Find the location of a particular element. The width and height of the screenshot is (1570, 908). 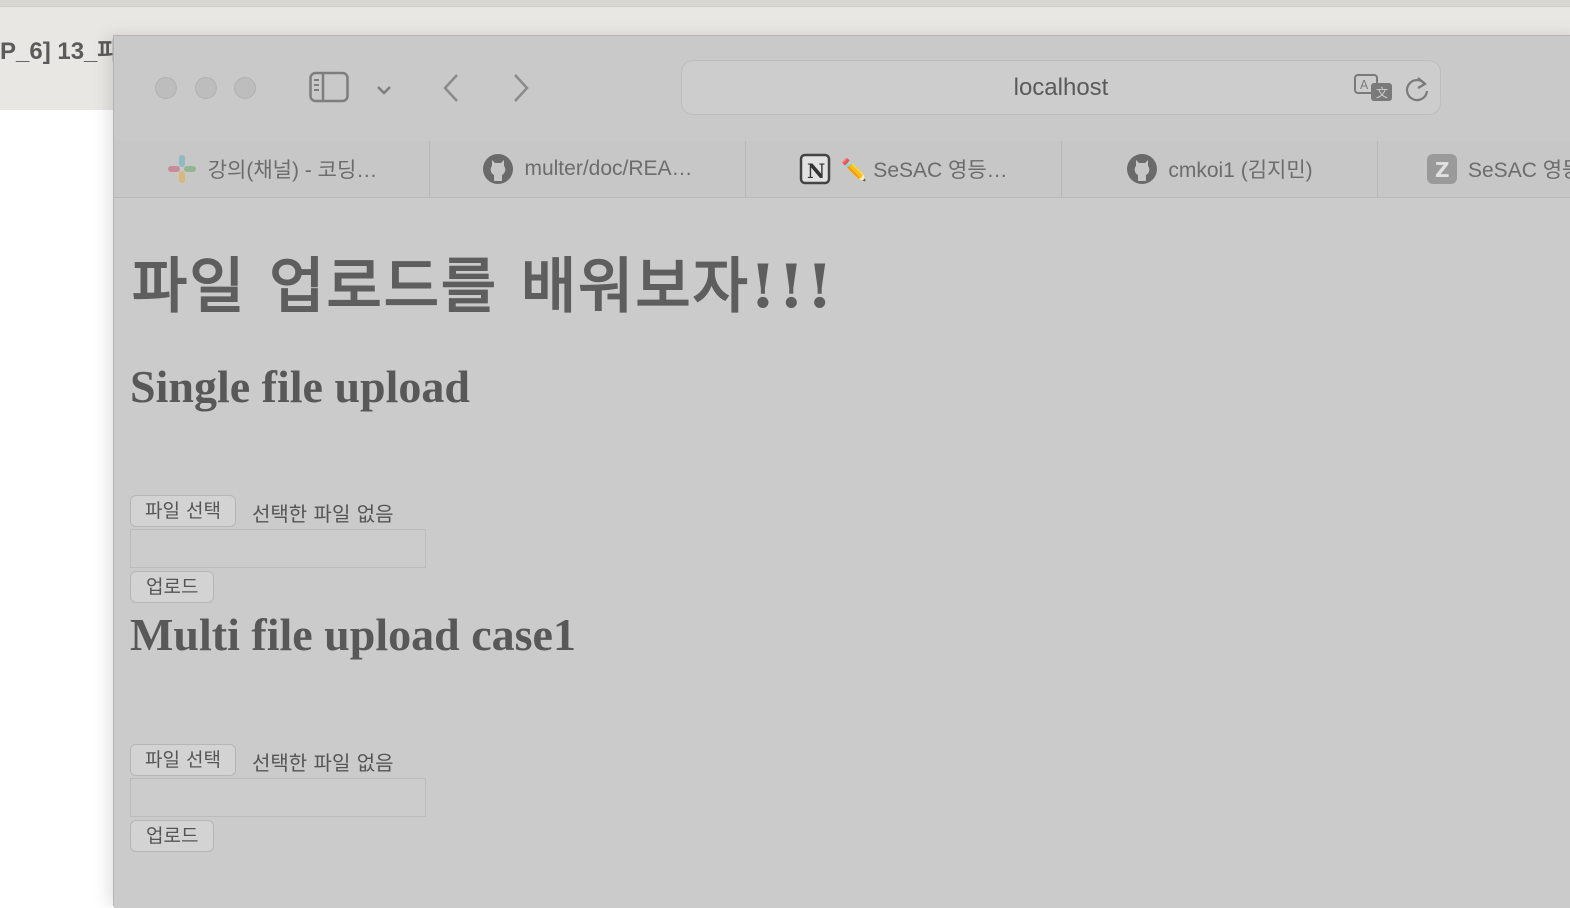

multi-file-choose-button: 파일 선택 is located at coordinates (183, 760).